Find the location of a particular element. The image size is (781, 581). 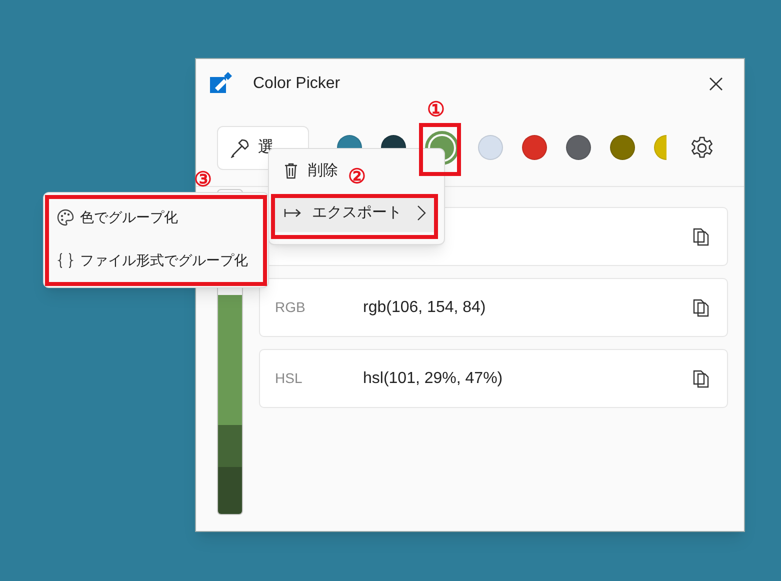

menu-item: 色でグループ化 is located at coordinates (156, 217).